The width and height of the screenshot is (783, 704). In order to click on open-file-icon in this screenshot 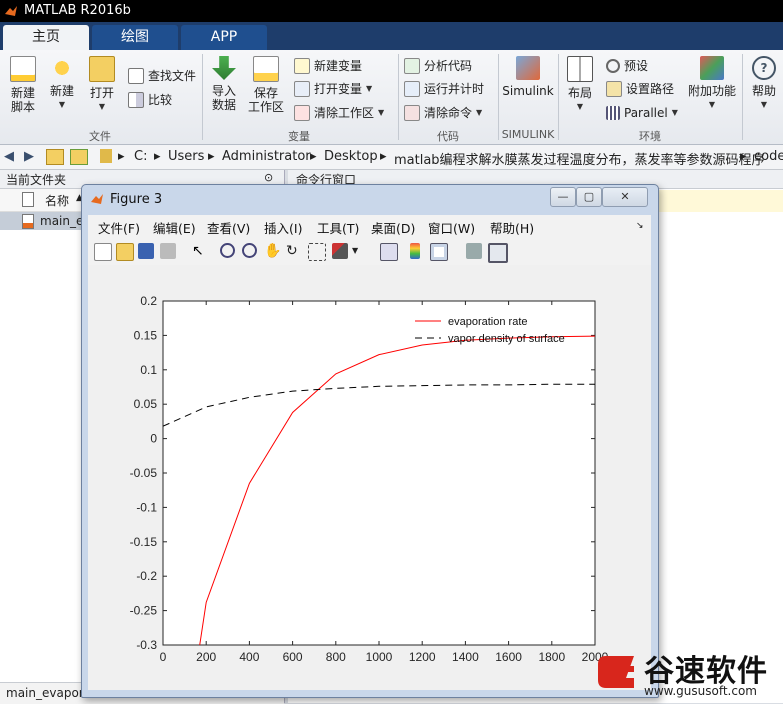, I will do `click(125, 252)`.